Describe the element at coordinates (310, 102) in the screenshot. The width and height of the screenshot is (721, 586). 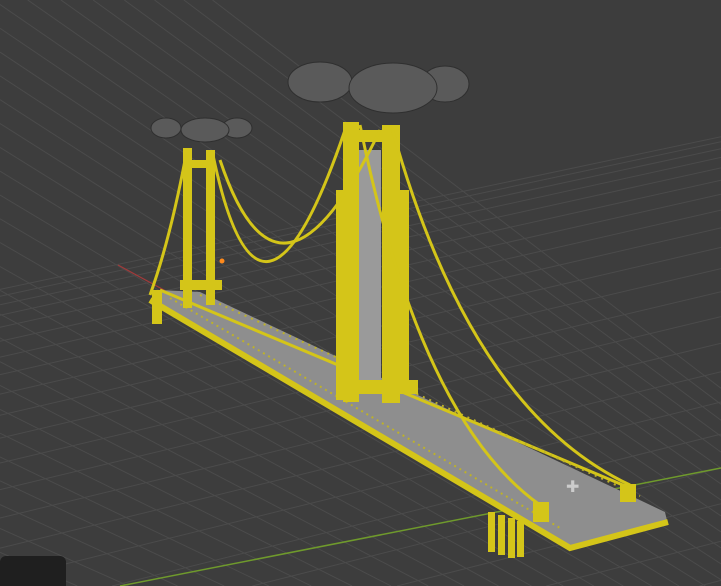
I see `tower-domes` at that location.